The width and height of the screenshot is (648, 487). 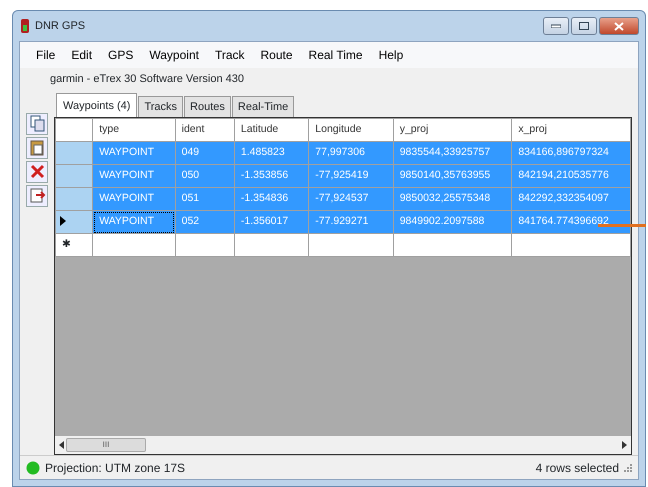 What do you see at coordinates (271, 199) in the screenshot?
I see `table-cell: -1.354836` at bounding box center [271, 199].